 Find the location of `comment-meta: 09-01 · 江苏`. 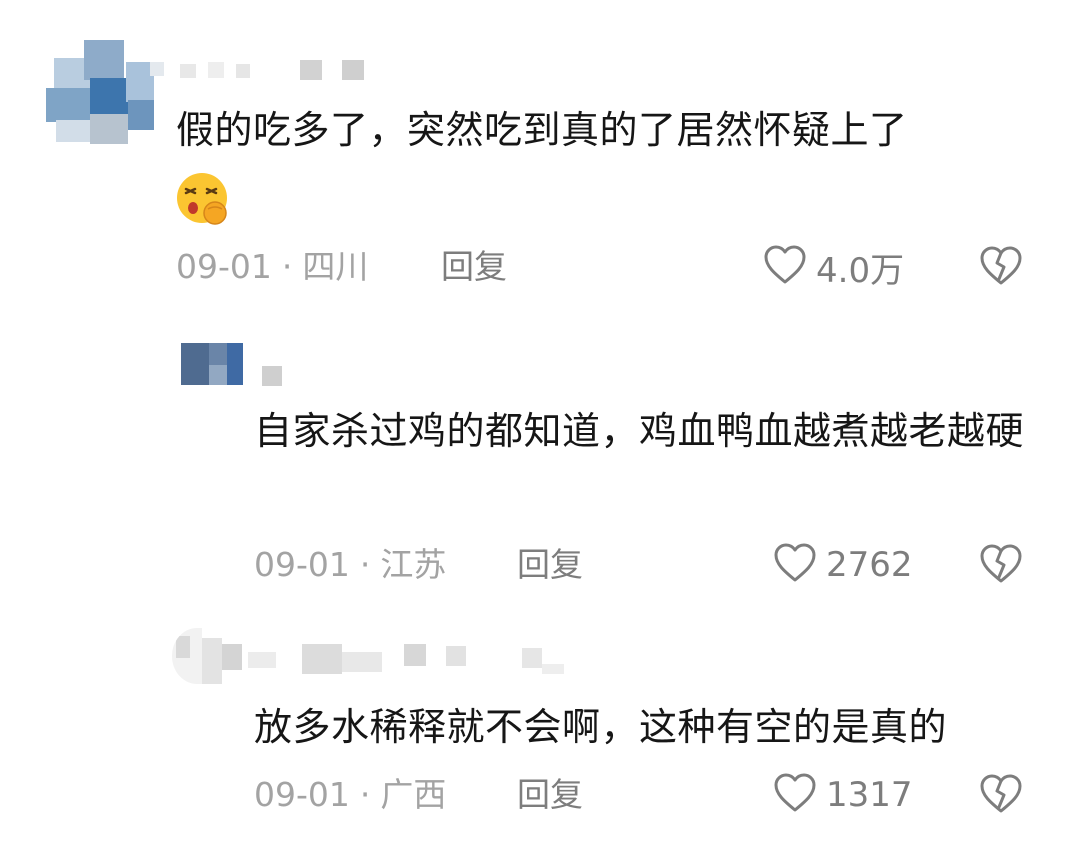

comment-meta: 09-01 · 江苏 is located at coordinates (350, 565).